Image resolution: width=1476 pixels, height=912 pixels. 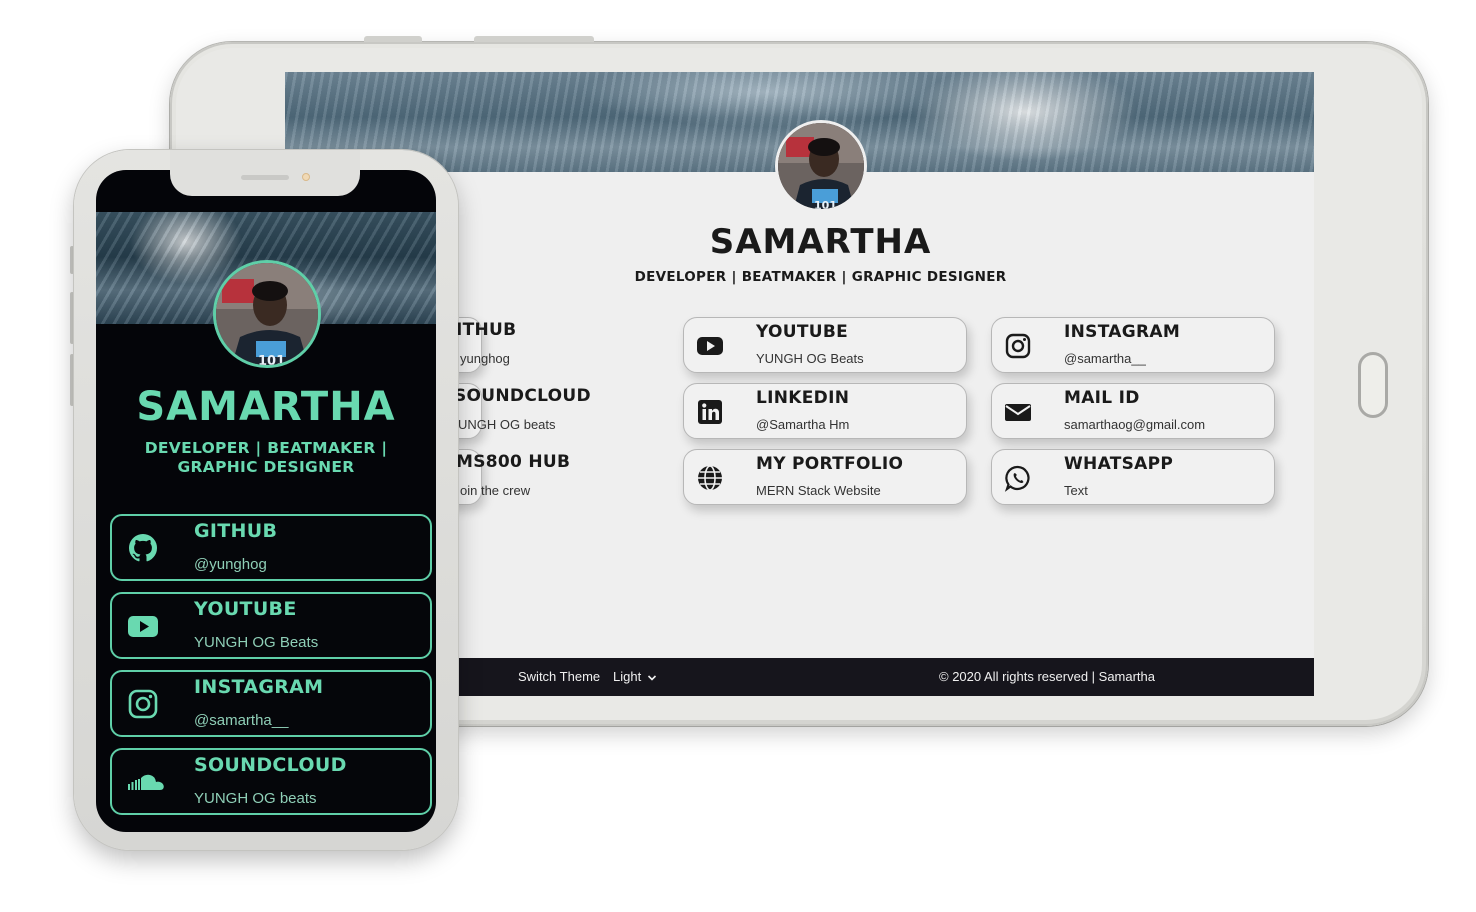 What do you see at coordinates (627, 676) in the screenshot?
I see `theme-select-value: Light` at bounding box center [627, 676].